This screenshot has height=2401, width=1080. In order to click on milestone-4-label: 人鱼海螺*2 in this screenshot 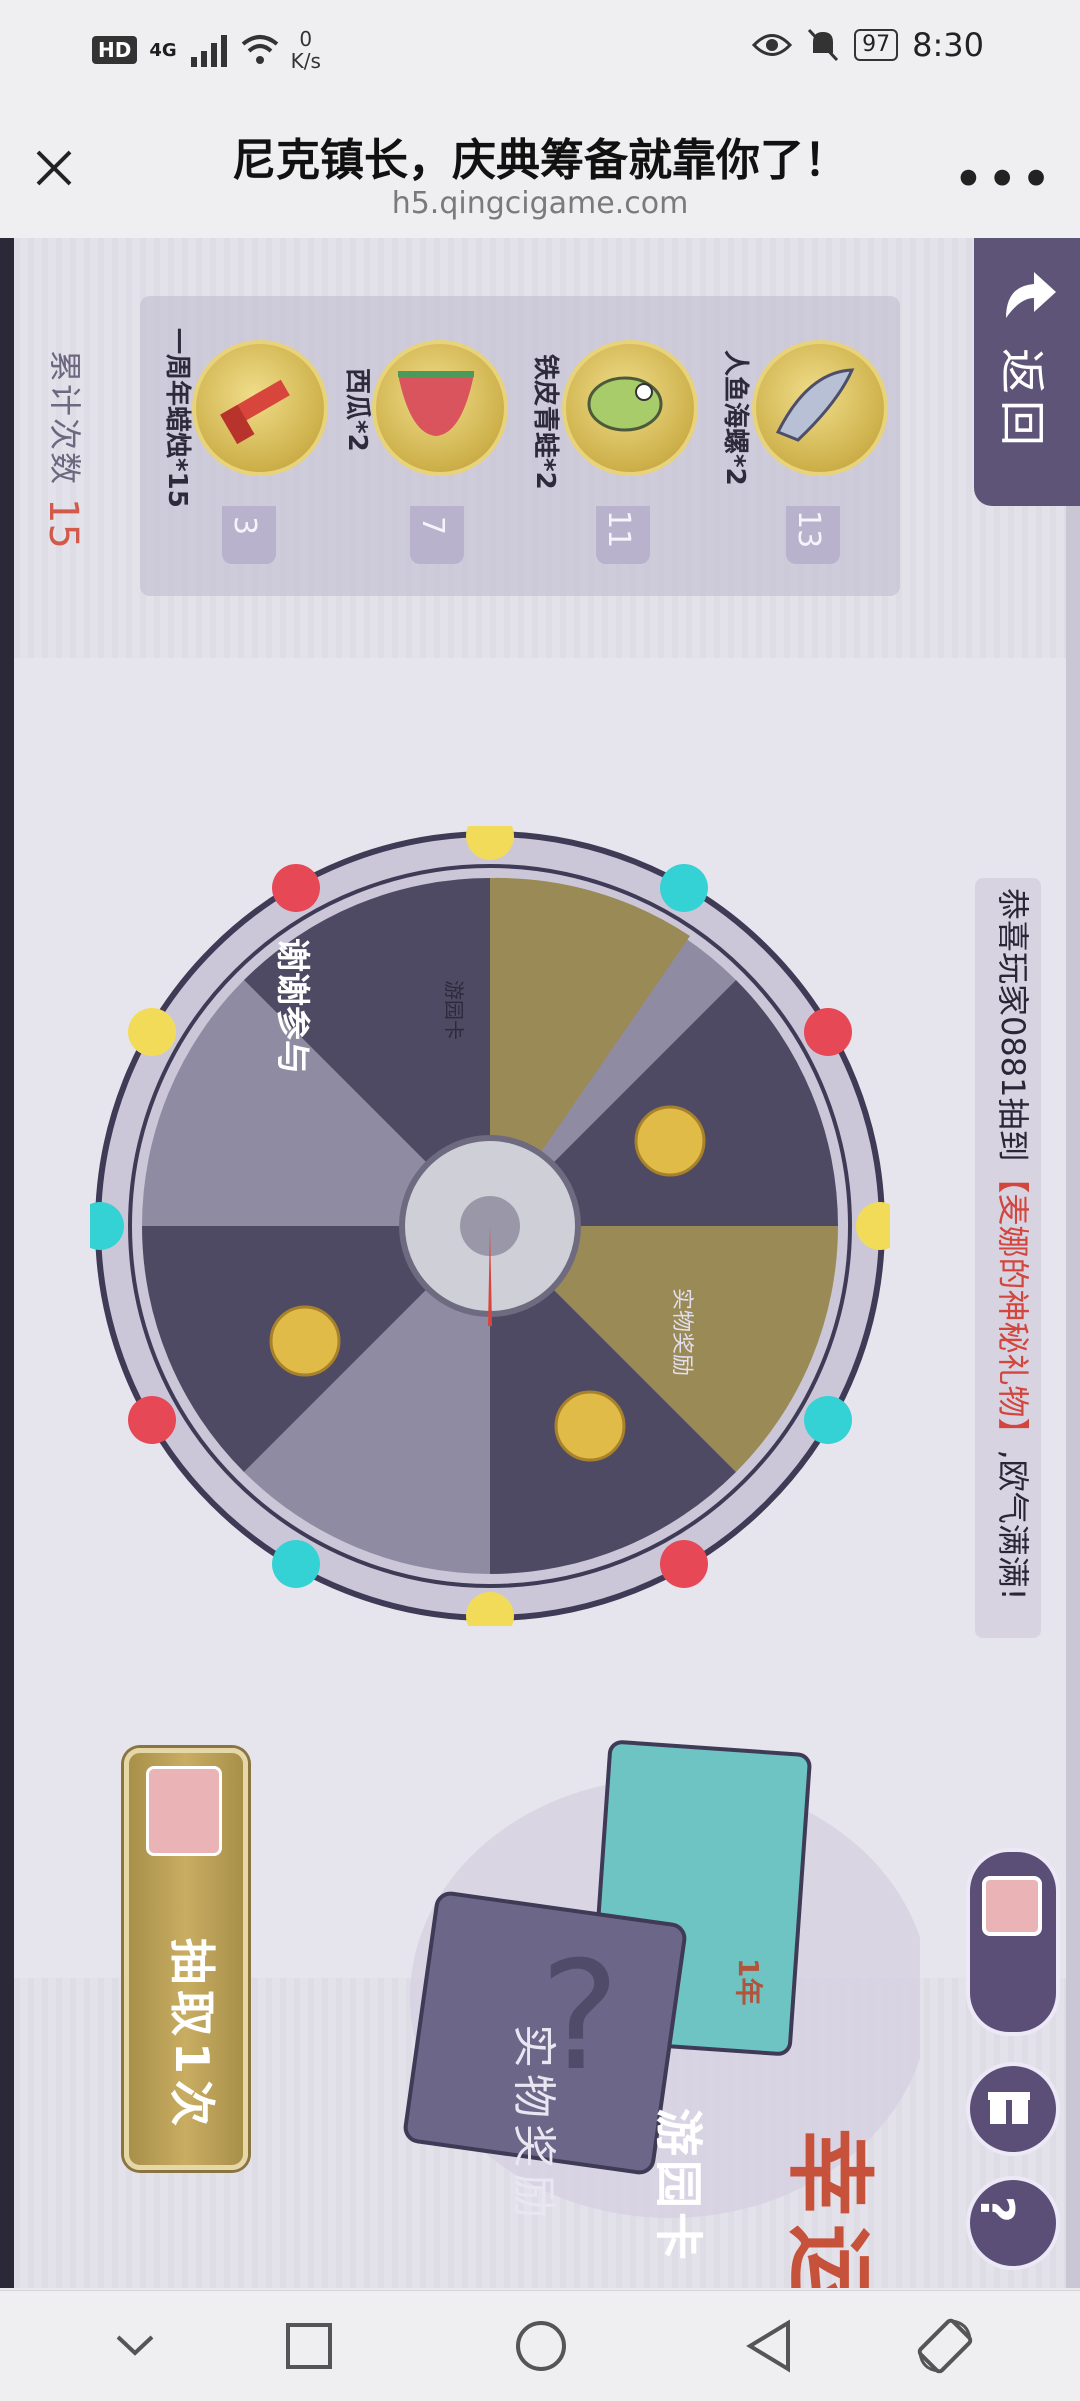, I will do `click(735, 418)`.